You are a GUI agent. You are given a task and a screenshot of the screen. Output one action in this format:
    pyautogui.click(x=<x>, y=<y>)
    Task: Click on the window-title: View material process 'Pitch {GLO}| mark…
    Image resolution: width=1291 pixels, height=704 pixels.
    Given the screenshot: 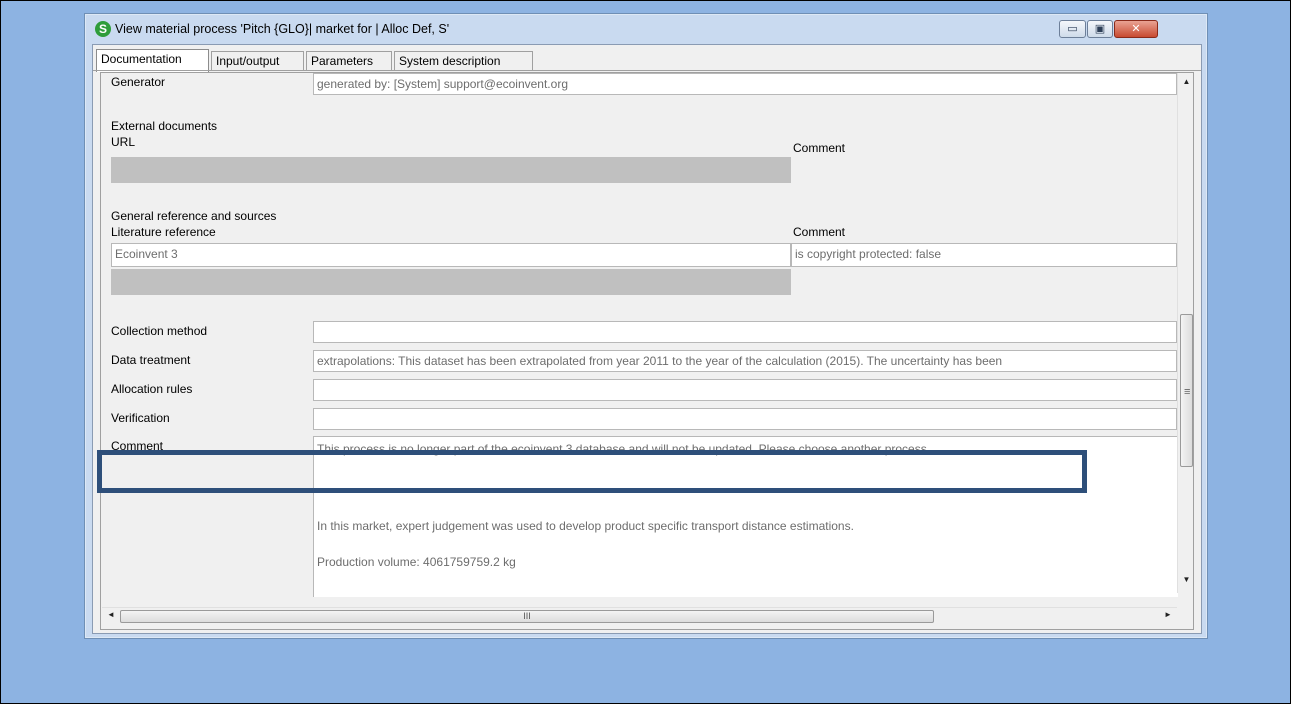 What is the action you would take?
    pyautogui.click(x=282, y=29)
    